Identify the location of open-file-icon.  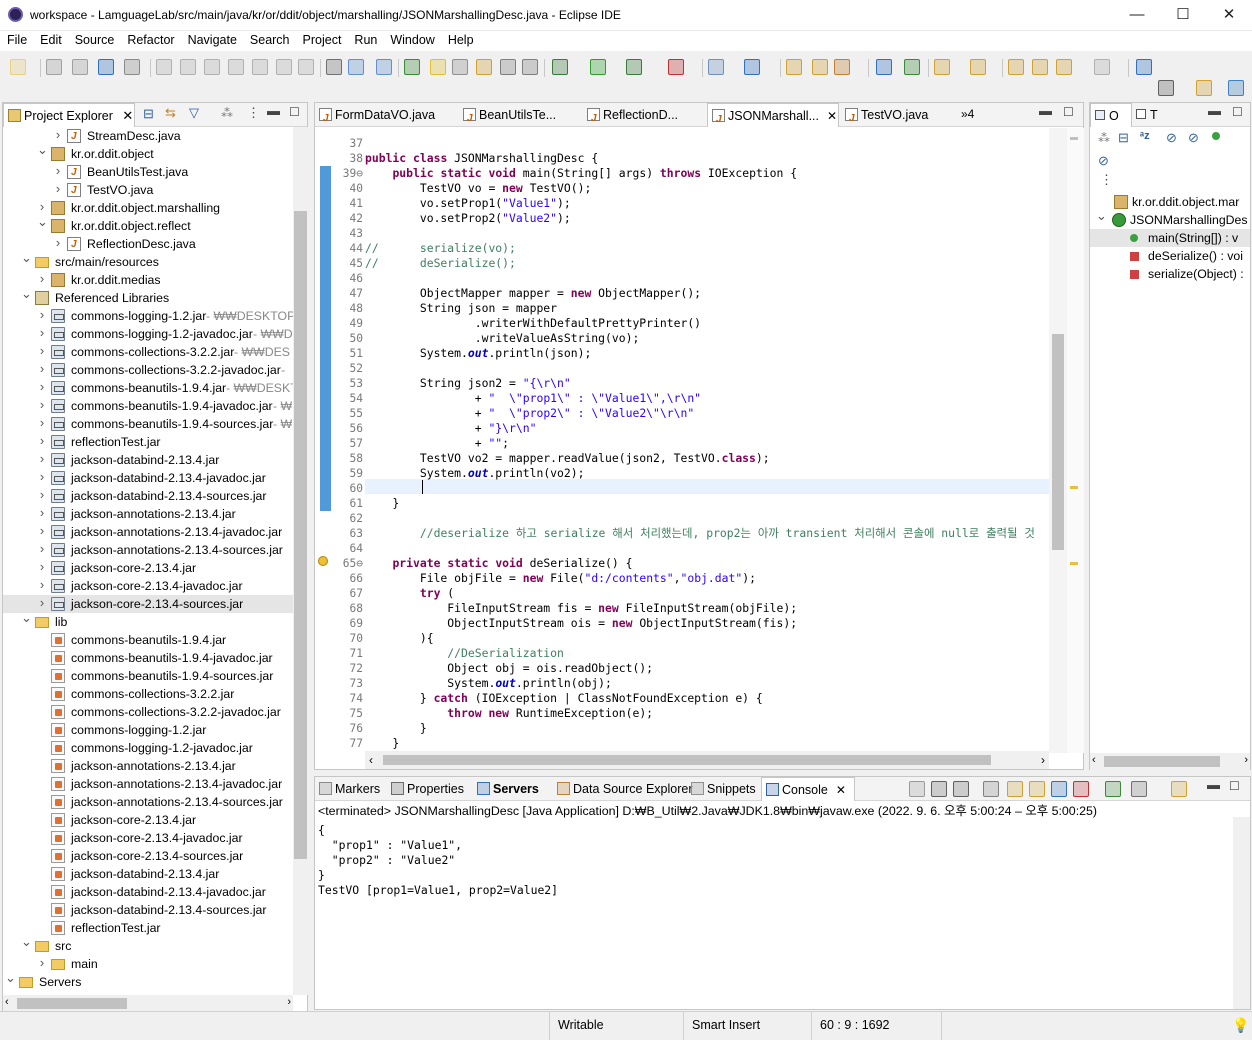
(820, 67).